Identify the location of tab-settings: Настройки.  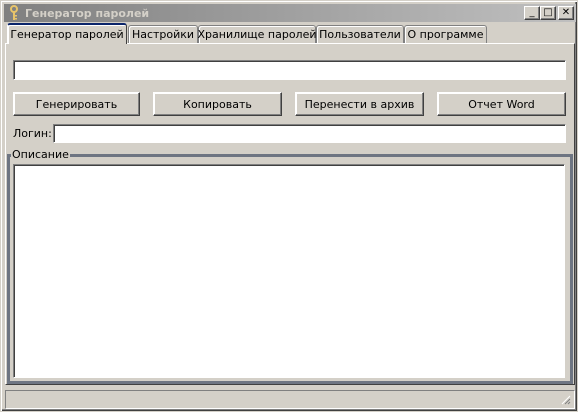
(163, 34).